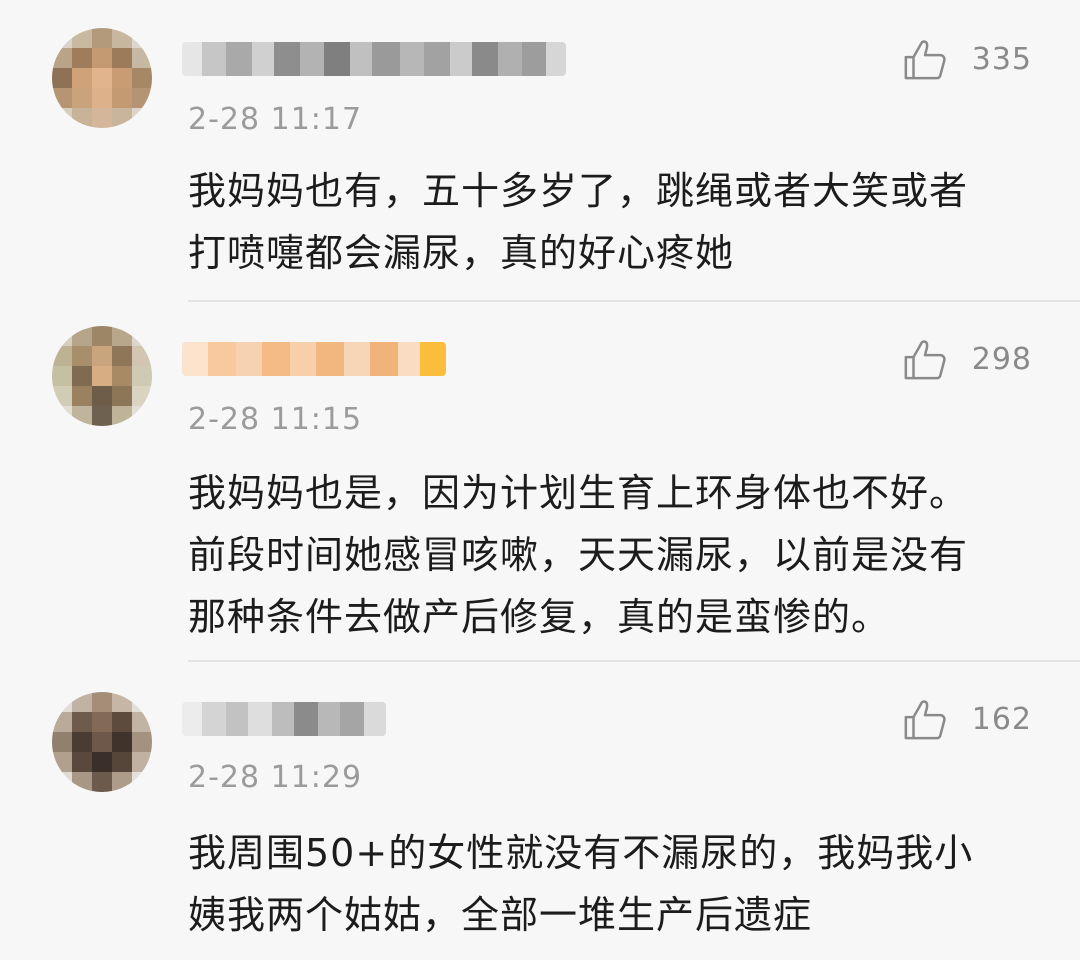  Describe the element at coordinates (967, 719) in the screenshot. I see `like-button: 162` at that location.